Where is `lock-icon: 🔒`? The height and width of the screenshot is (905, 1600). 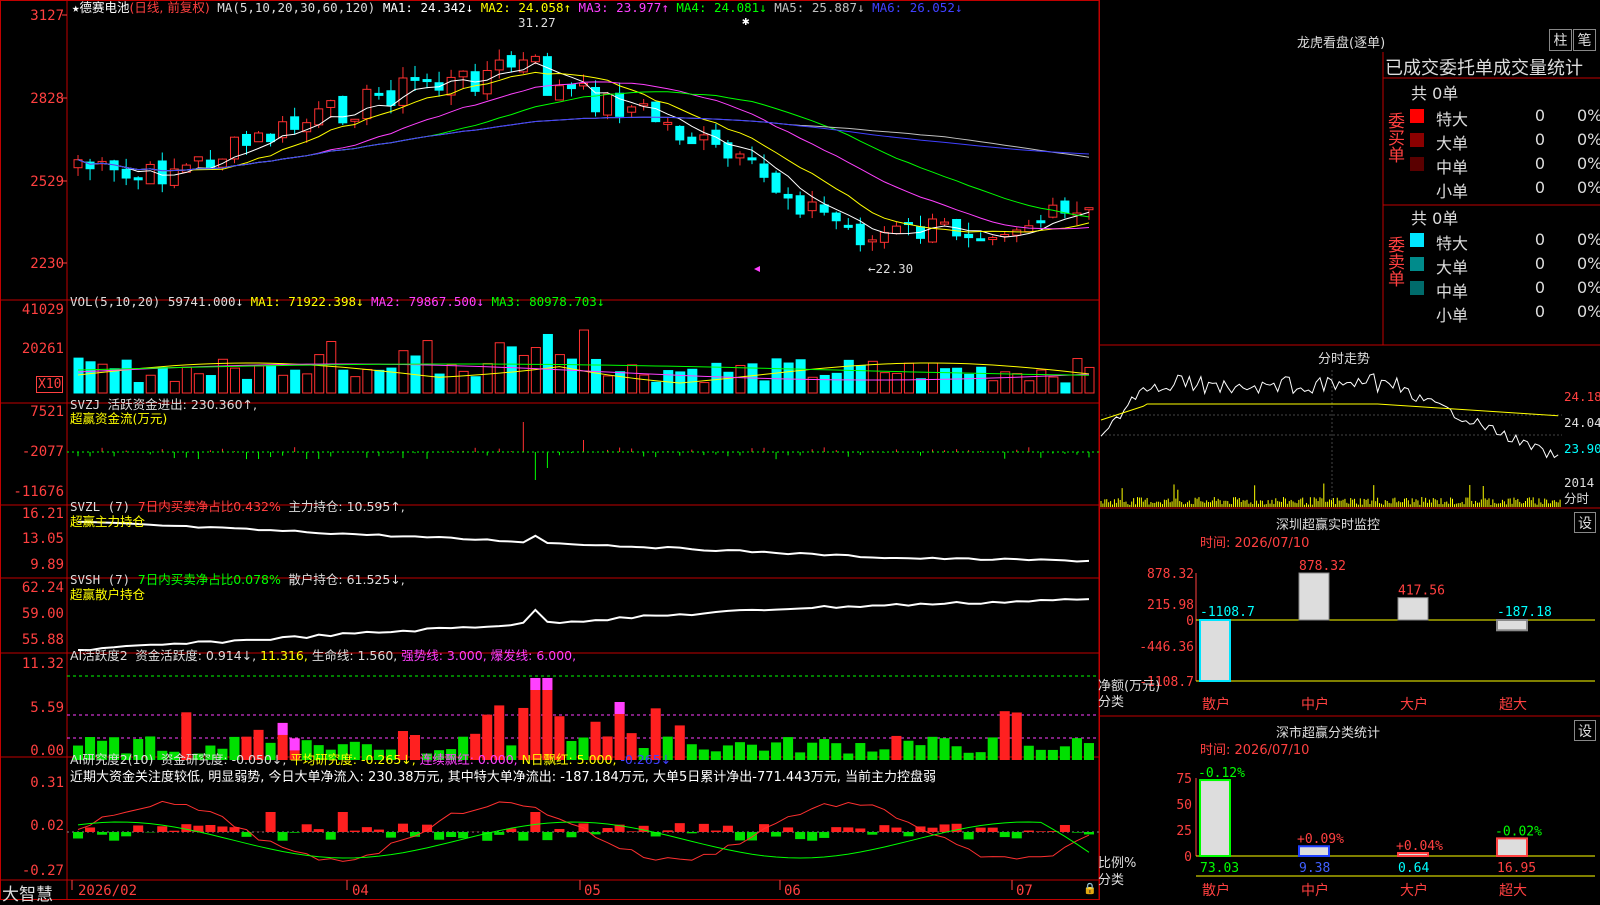
lock-icon: 🔒 is located at coordinates (1090, 889).